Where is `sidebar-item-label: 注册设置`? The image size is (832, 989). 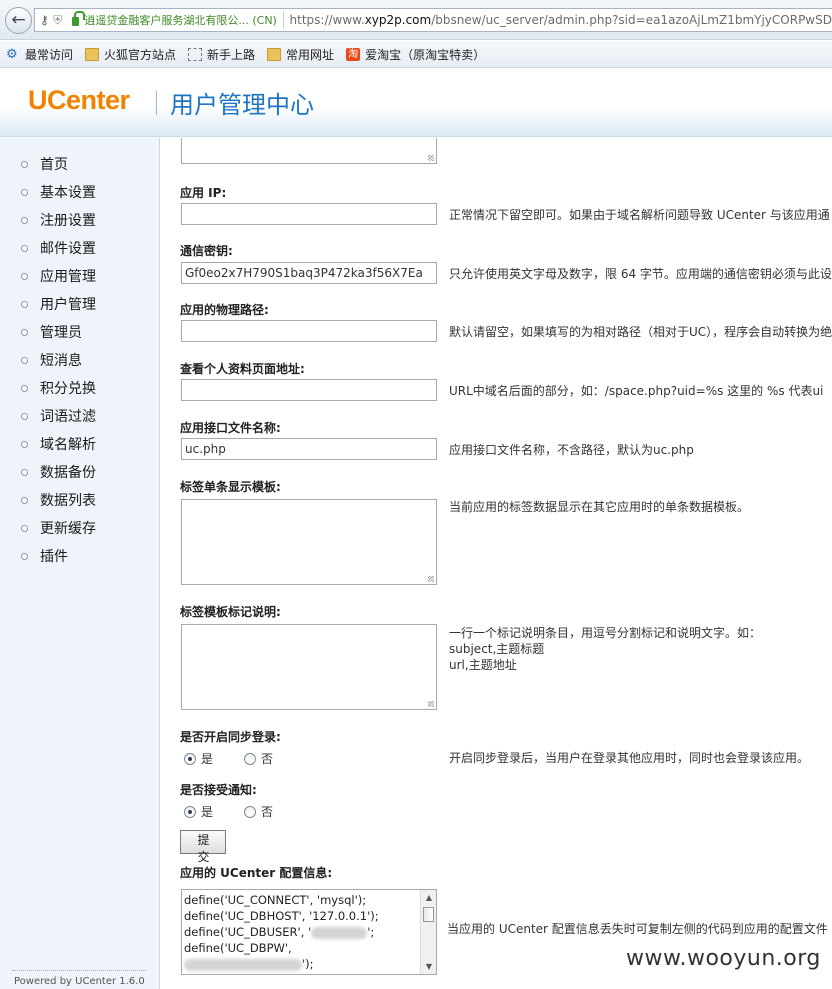 sidebar-item-label: 注册设置 is located at coordinates (68, 221).